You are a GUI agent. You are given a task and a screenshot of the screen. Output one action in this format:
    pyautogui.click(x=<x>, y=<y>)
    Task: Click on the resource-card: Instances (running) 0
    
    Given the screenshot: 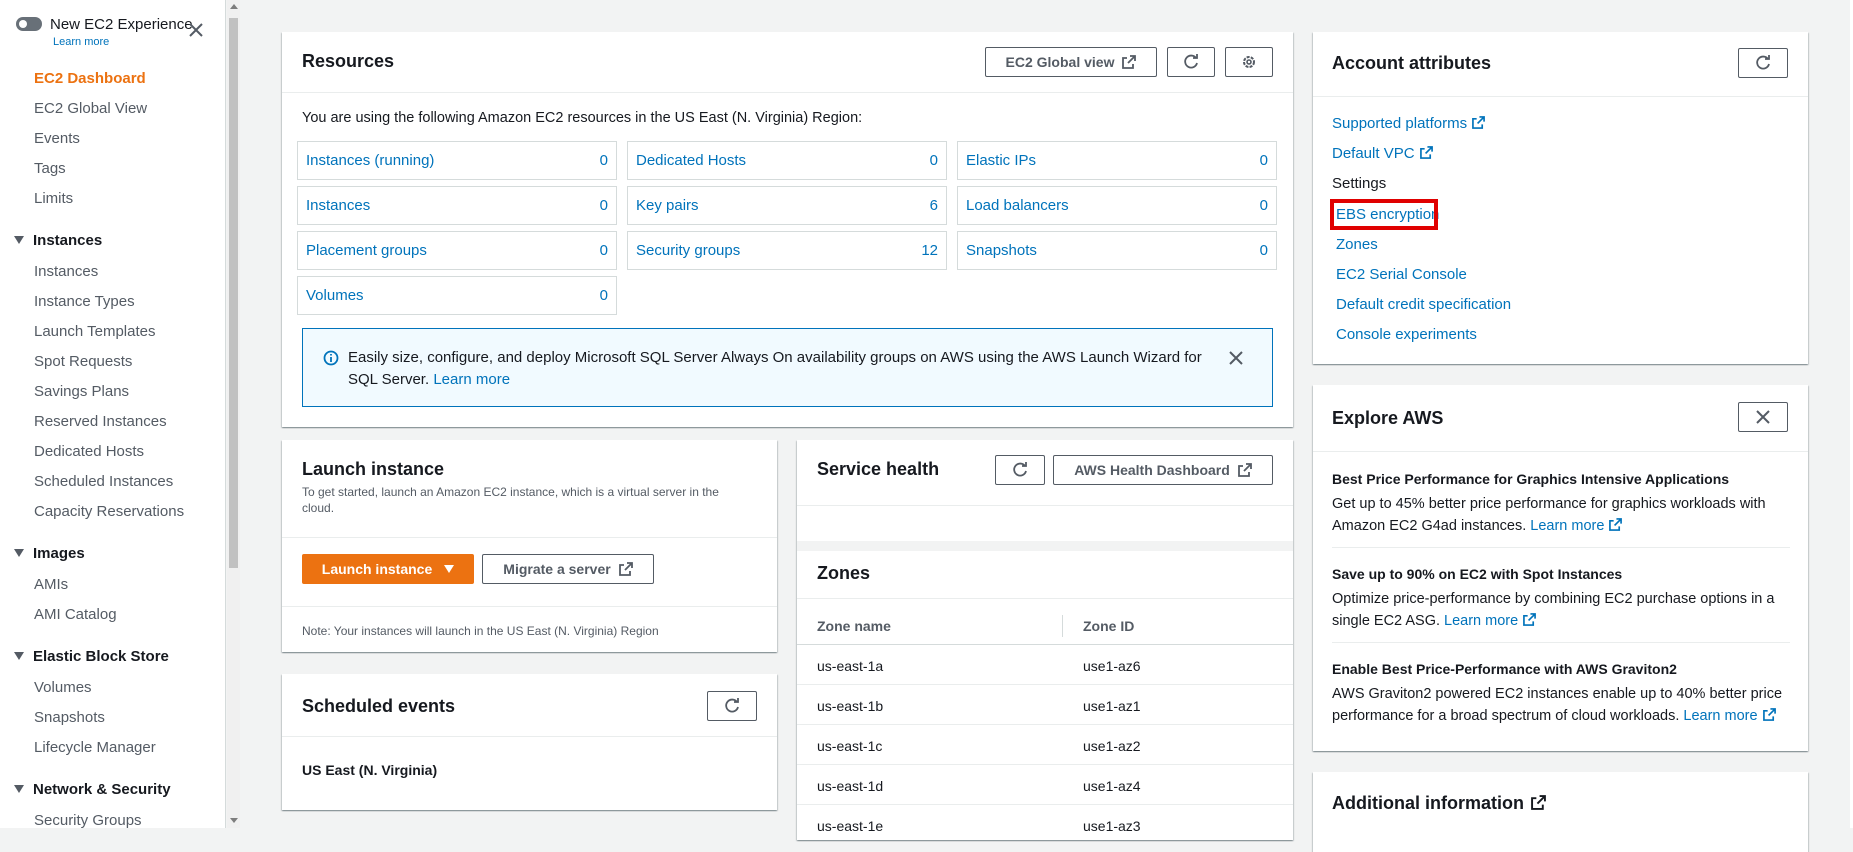 What is the action you would take?
    pyautogui.click(x=457, y=160)
    